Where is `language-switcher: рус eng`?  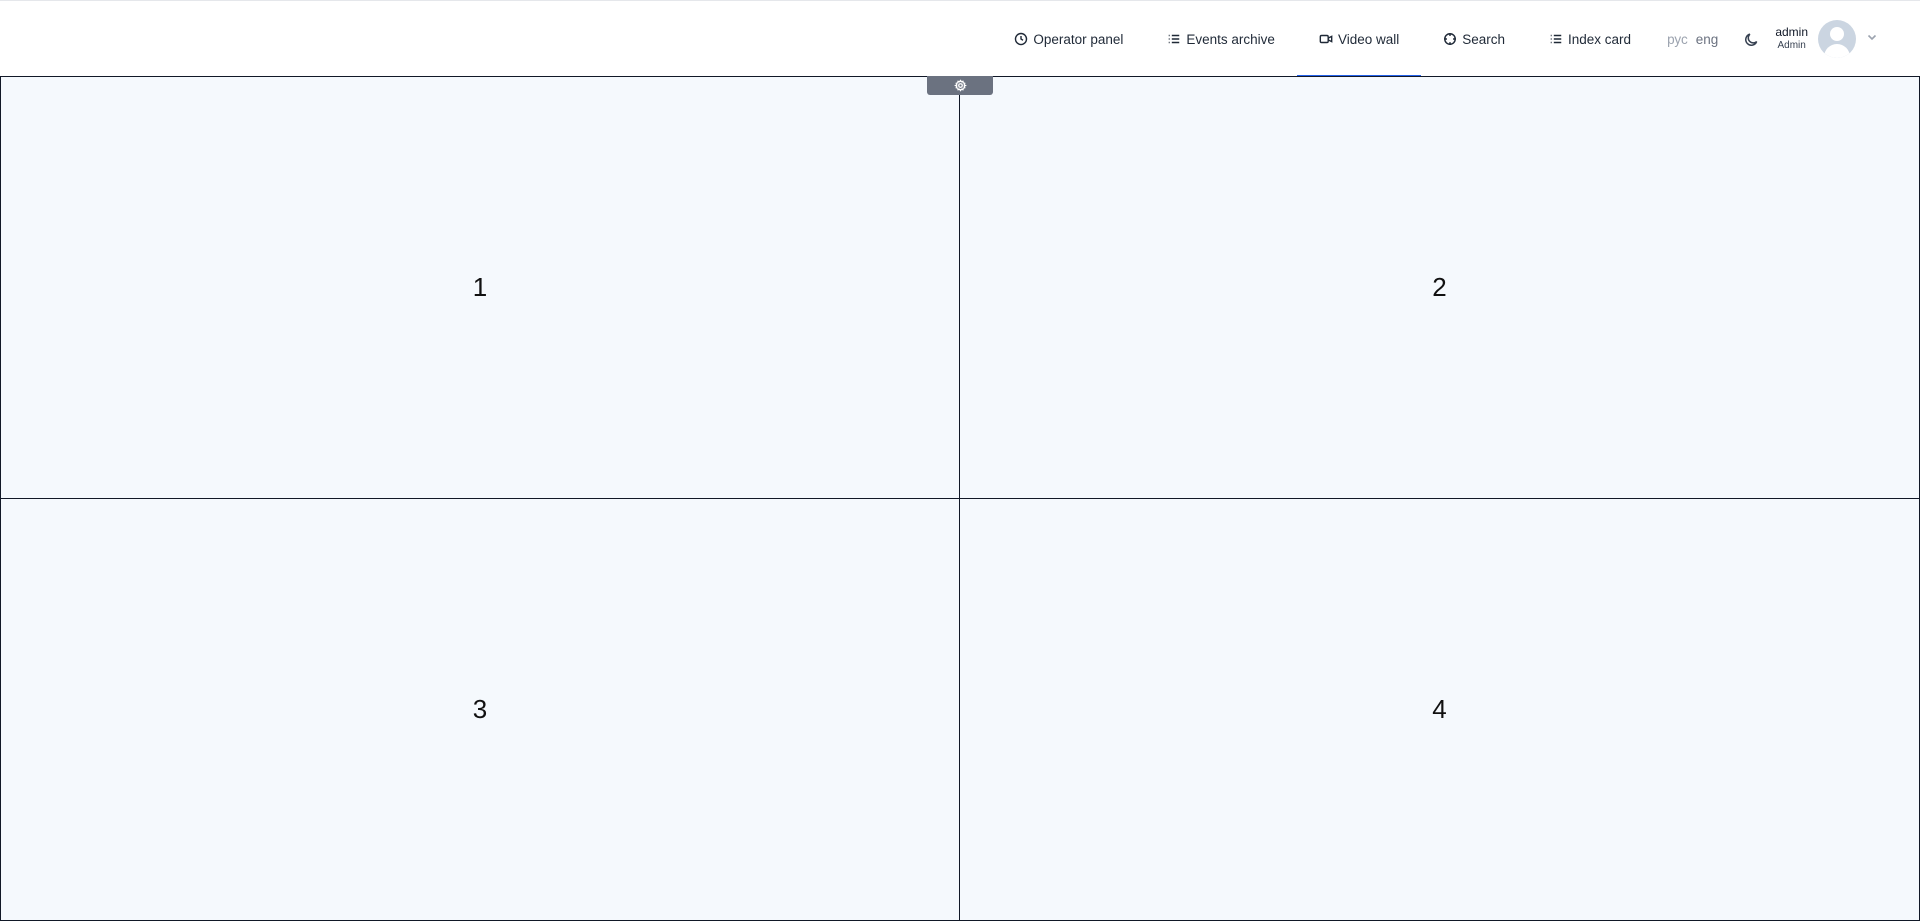
language-switcher: рус eng is located at coordinates (1692, 39).